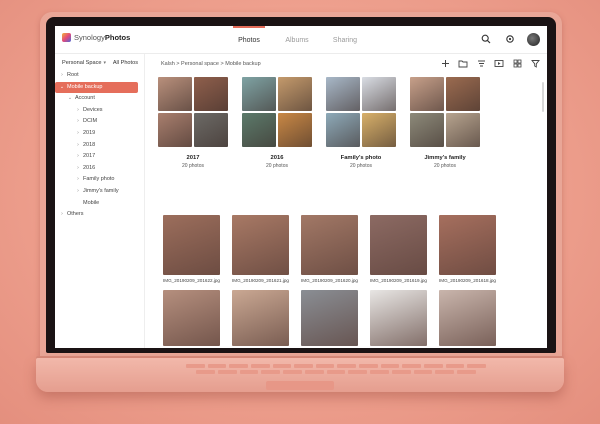  What do you see at coordinates (89, 156) in the screenshot?
I see `sidebar-item-label: 2017` at bounding box center [89, 156].